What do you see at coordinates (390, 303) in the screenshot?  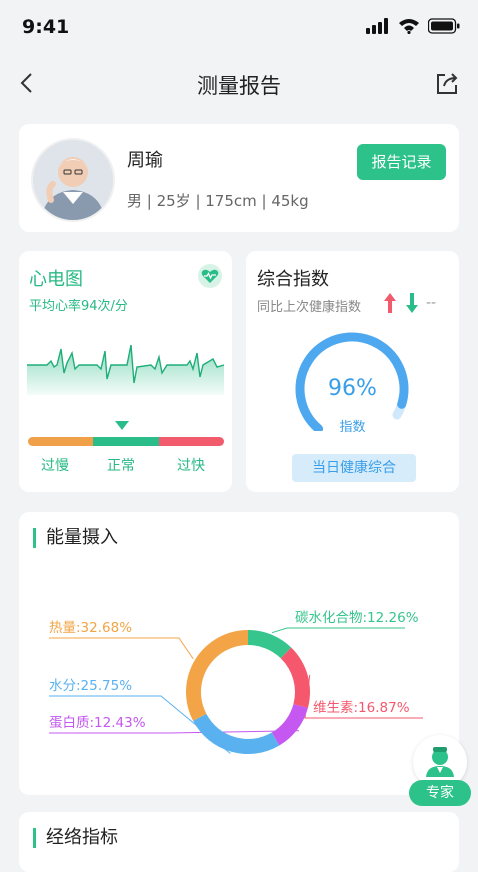 I see `arrow-up-icon` at bounding box center [390, 303].